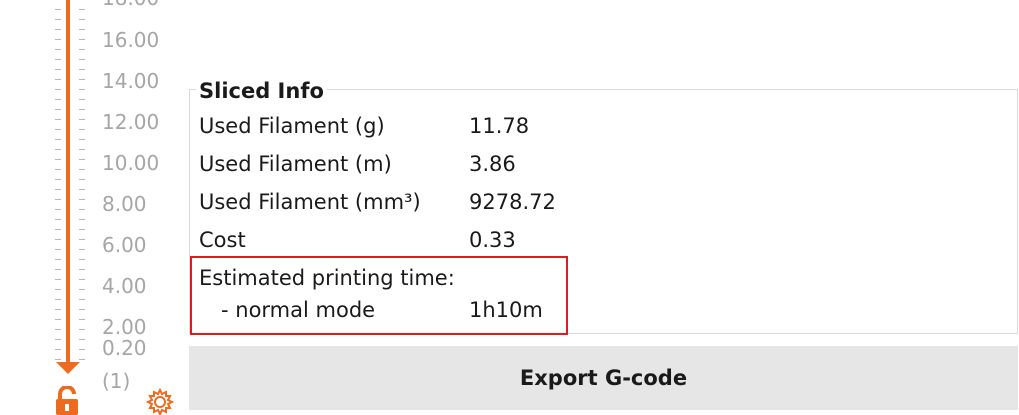  What do you see at coordinates (492, 240) in the screenshot?
I see `cost-value: 0.33` at bounding box center [492, 240].